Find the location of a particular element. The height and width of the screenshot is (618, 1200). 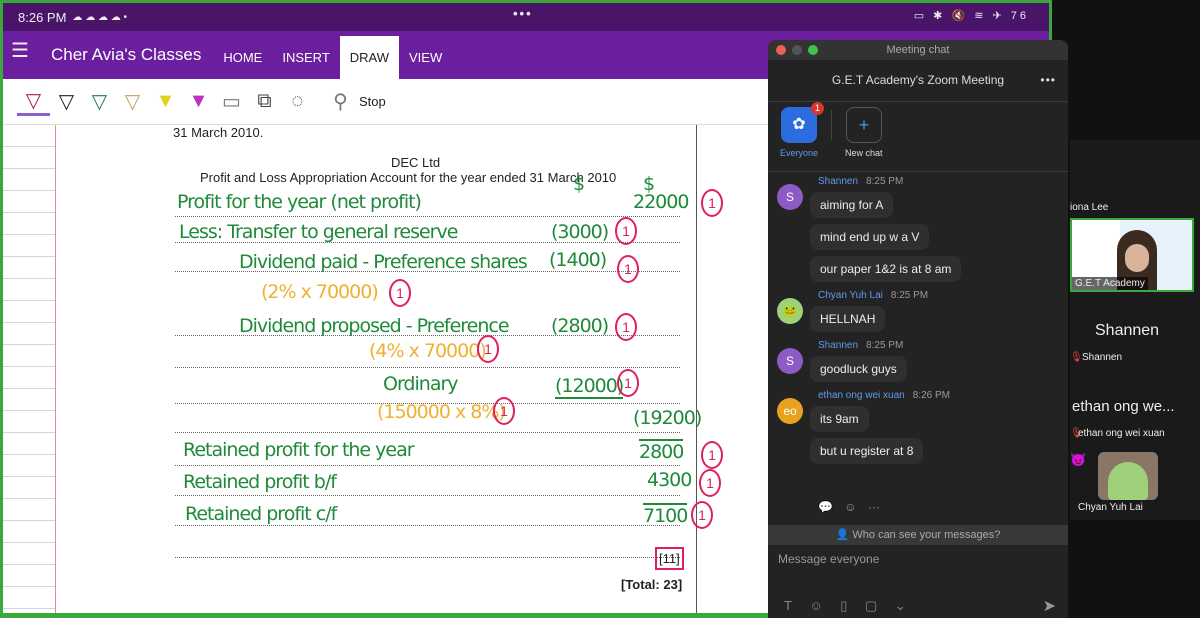

who-can-see-text: Who can see your messages? is located at coordinates (926, 535).